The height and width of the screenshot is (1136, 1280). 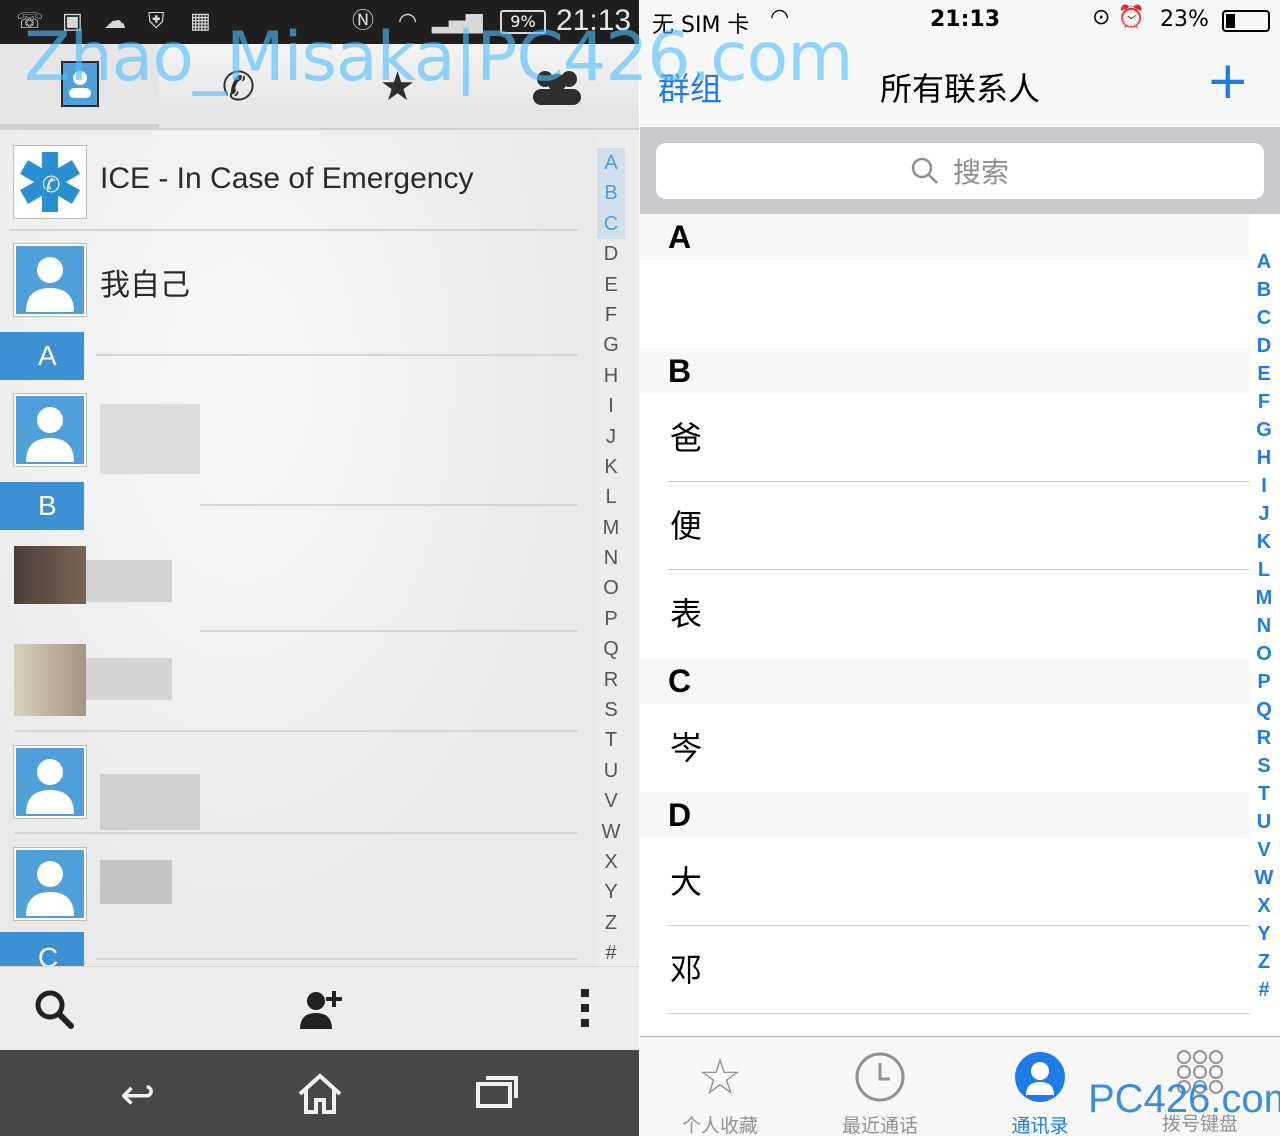 What do you see at coordinates (320, 1094) in the screenshot?
I see `home-icon` at bounding box center [320, 1094].